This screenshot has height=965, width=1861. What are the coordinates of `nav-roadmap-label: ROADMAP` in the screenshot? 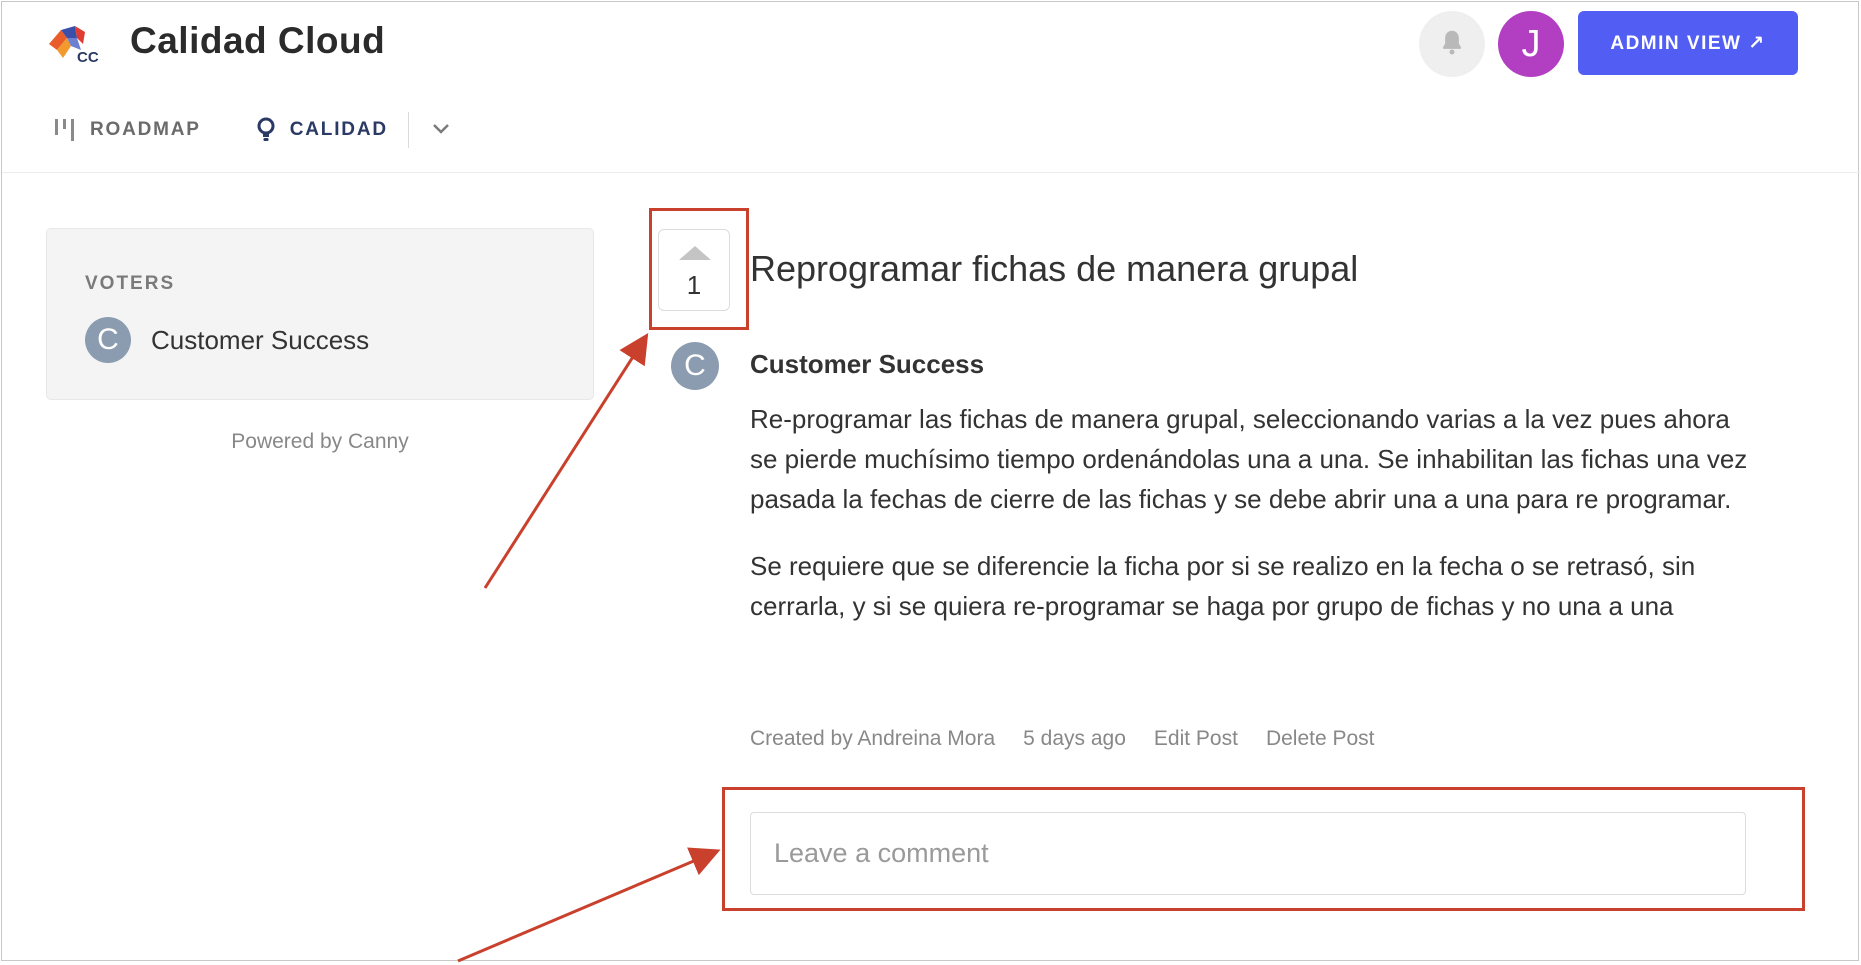 It's located at (145, 129).